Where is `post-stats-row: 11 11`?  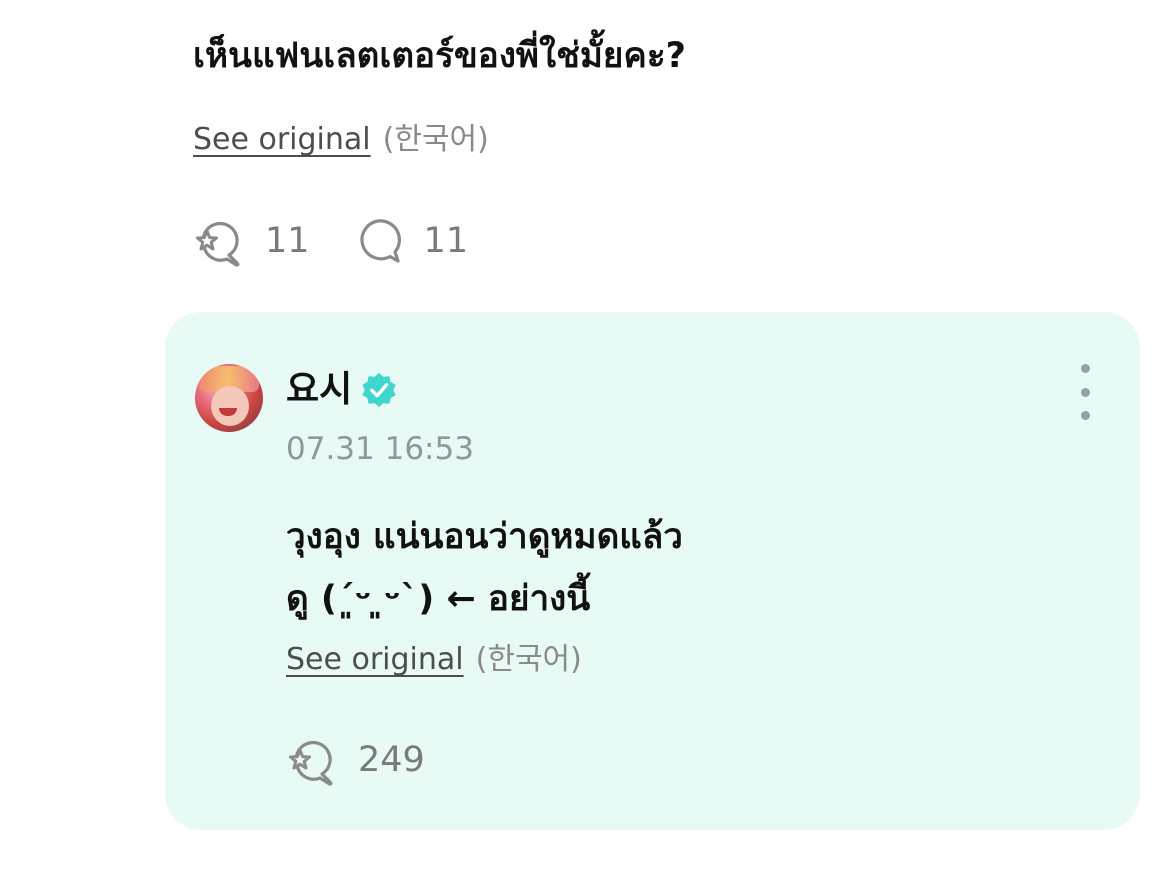
post-stats-row: 11 11 is located at coordinates (351, 241).